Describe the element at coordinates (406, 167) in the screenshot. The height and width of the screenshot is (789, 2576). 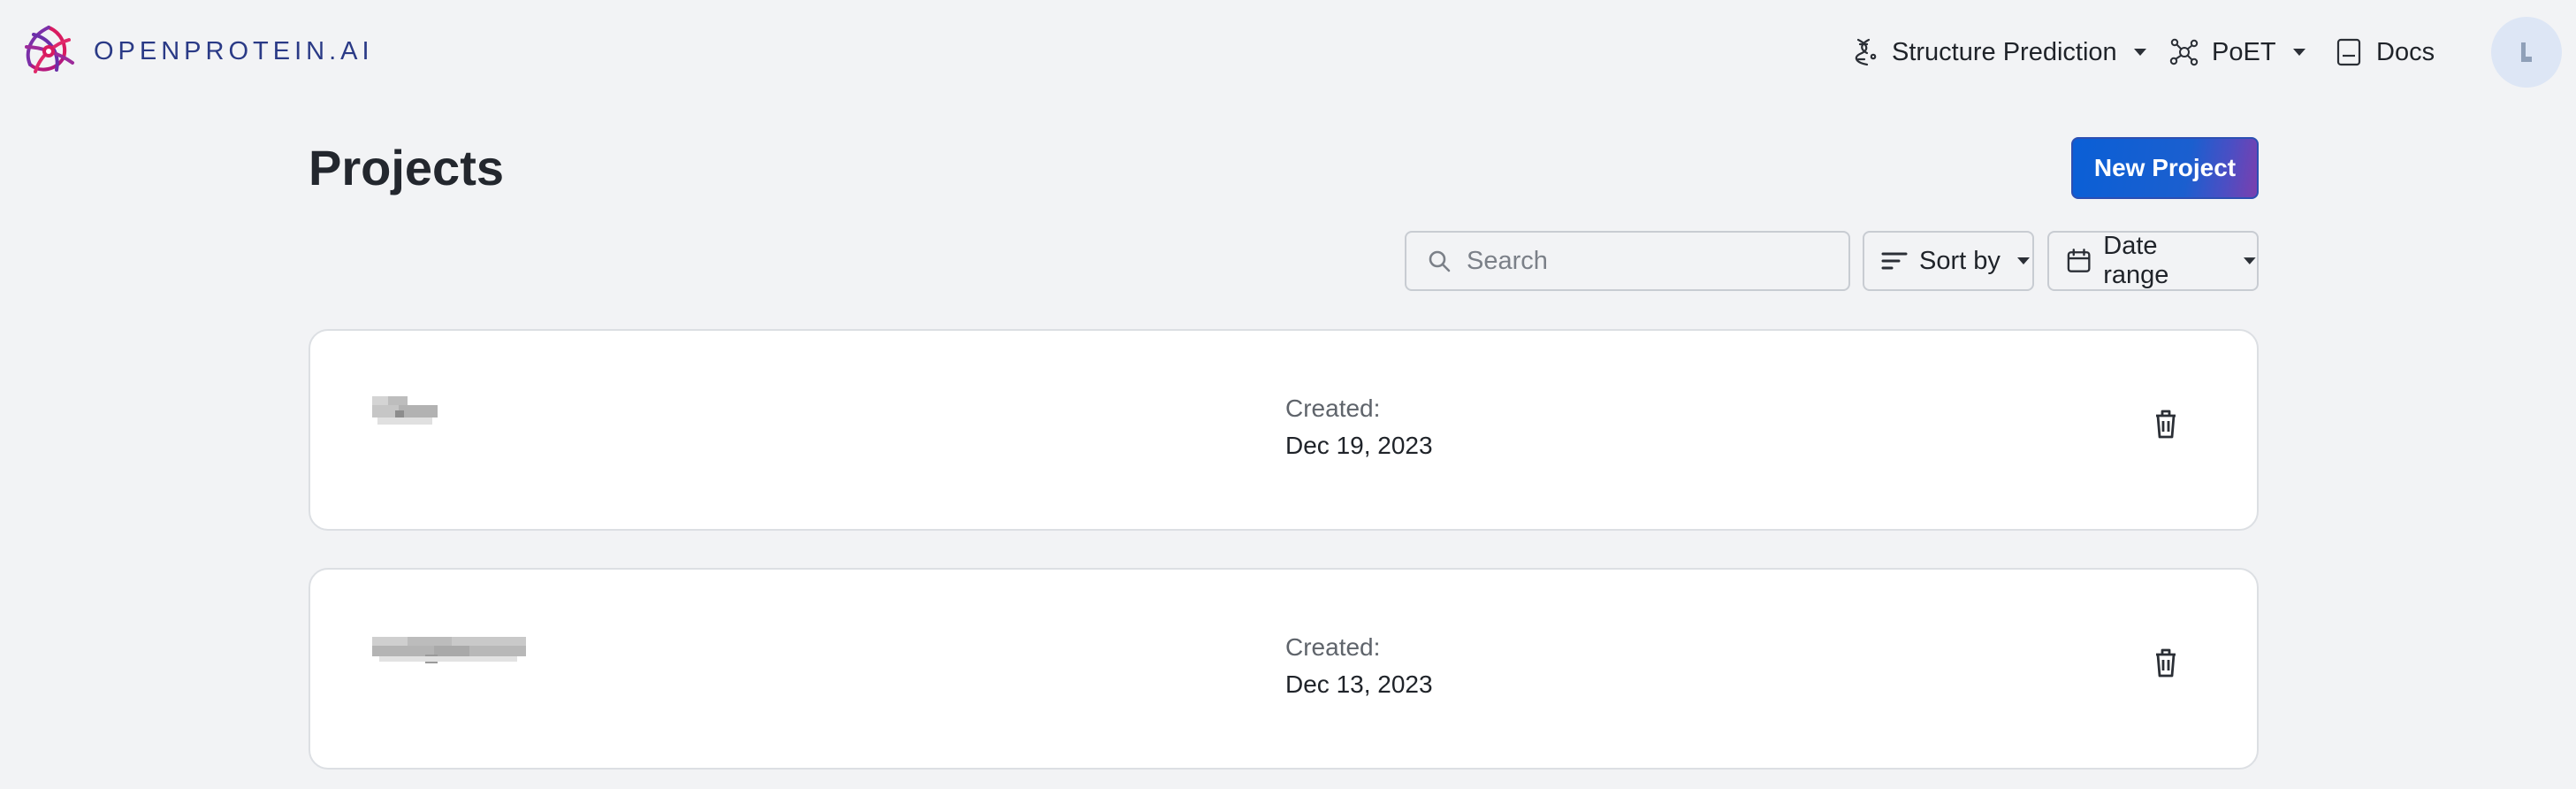
I see `page-title: Projects` at that location.